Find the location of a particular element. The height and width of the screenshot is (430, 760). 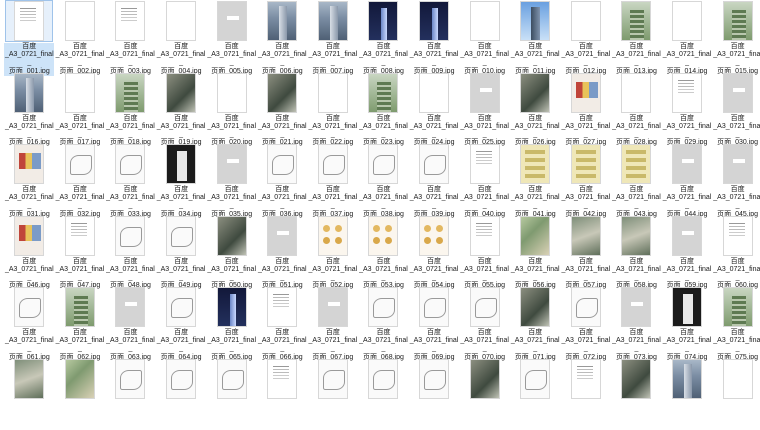

file-item: 百度_A3_0721_final_页面_041.jpg is located at coordinates (535, 180).